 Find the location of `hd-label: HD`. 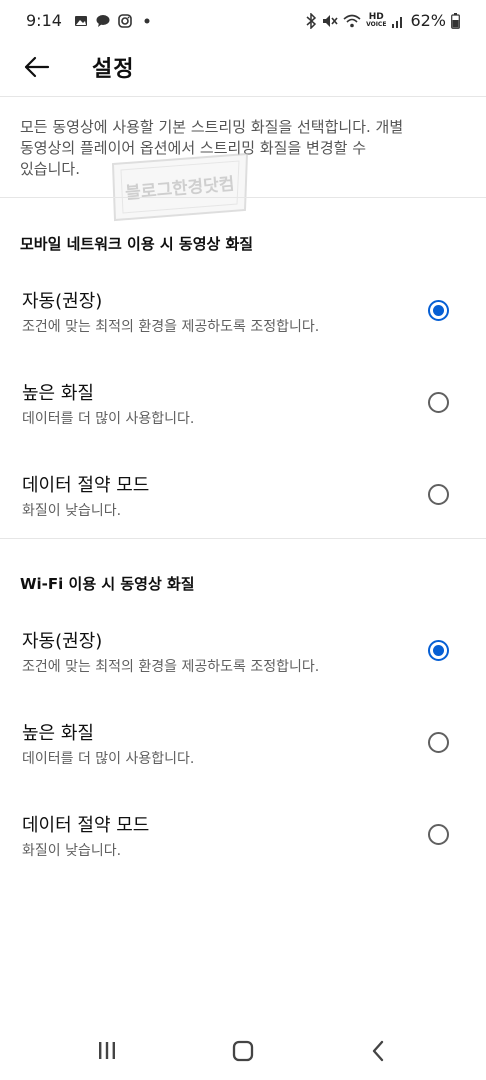

hd-label: HD is located at coordinates (376, 16).